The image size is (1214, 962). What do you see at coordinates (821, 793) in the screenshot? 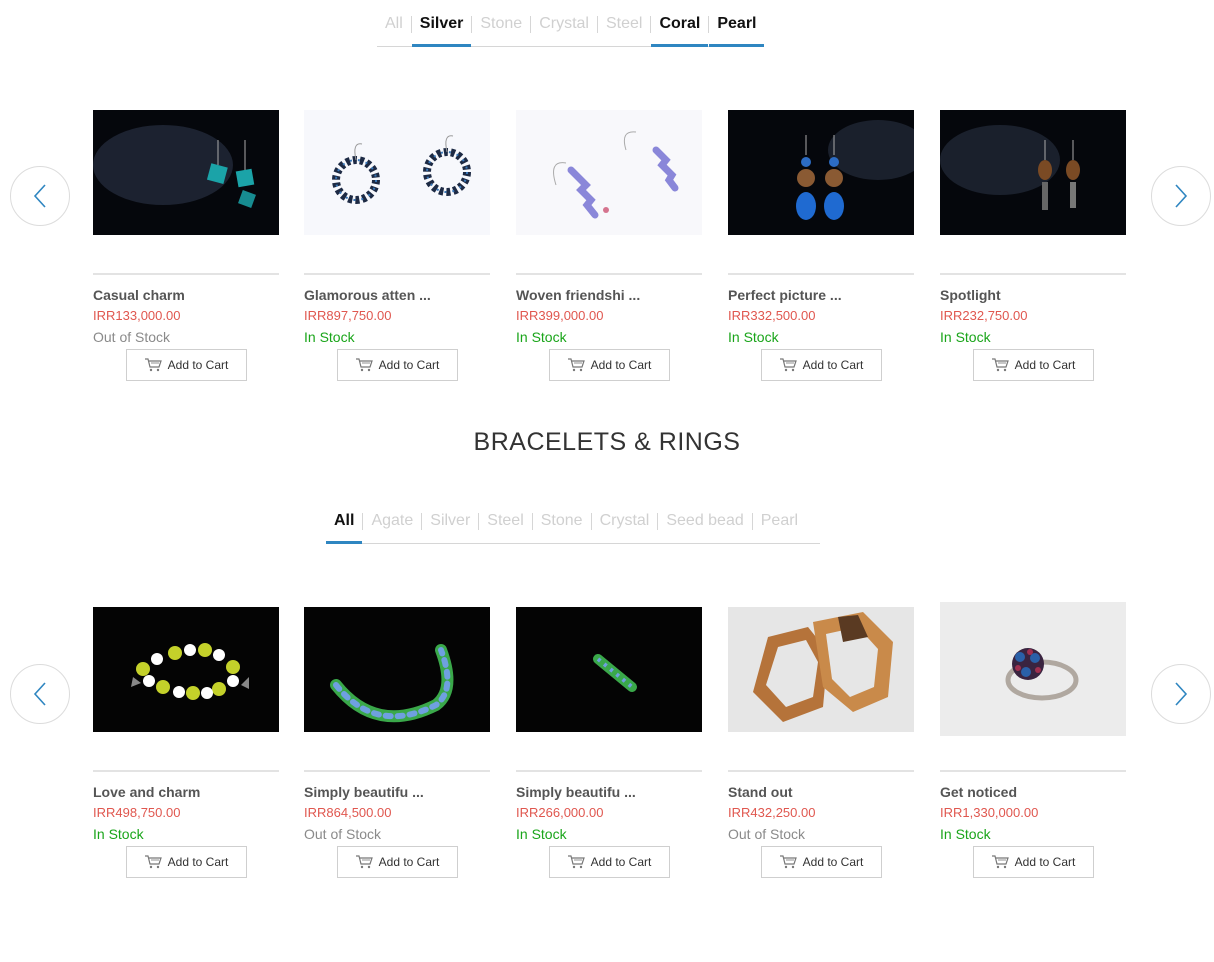
I see `product-name: Stand out` at bounding box center [821, 793].